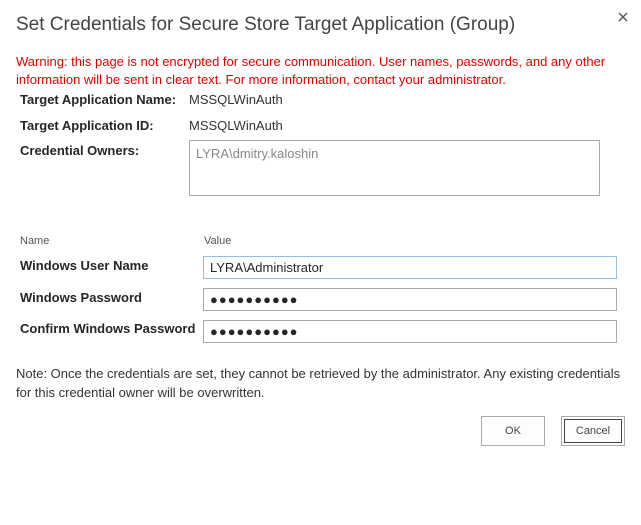 The height and width of the screenshot is (525, 641). Describe the element at coordinates (108, 328) in the screenshot. I see `confirm-windows-password-label: Confirm Windows Password` at that location.